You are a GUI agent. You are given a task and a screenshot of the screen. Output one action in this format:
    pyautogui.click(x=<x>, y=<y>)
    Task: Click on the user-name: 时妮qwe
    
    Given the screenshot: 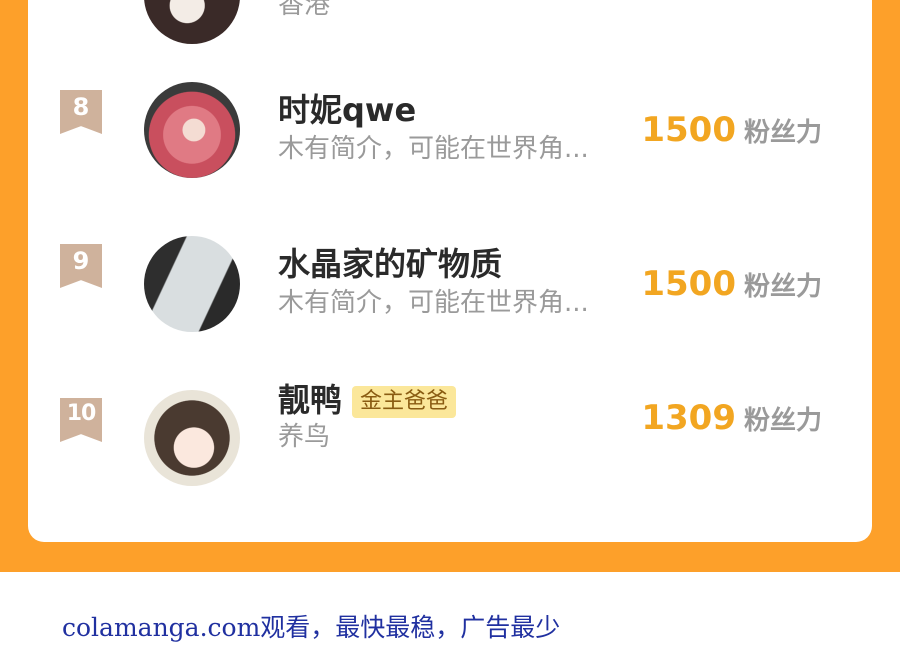 What is the action you would take?
    pyautogui.click(x=347, y=110)
    